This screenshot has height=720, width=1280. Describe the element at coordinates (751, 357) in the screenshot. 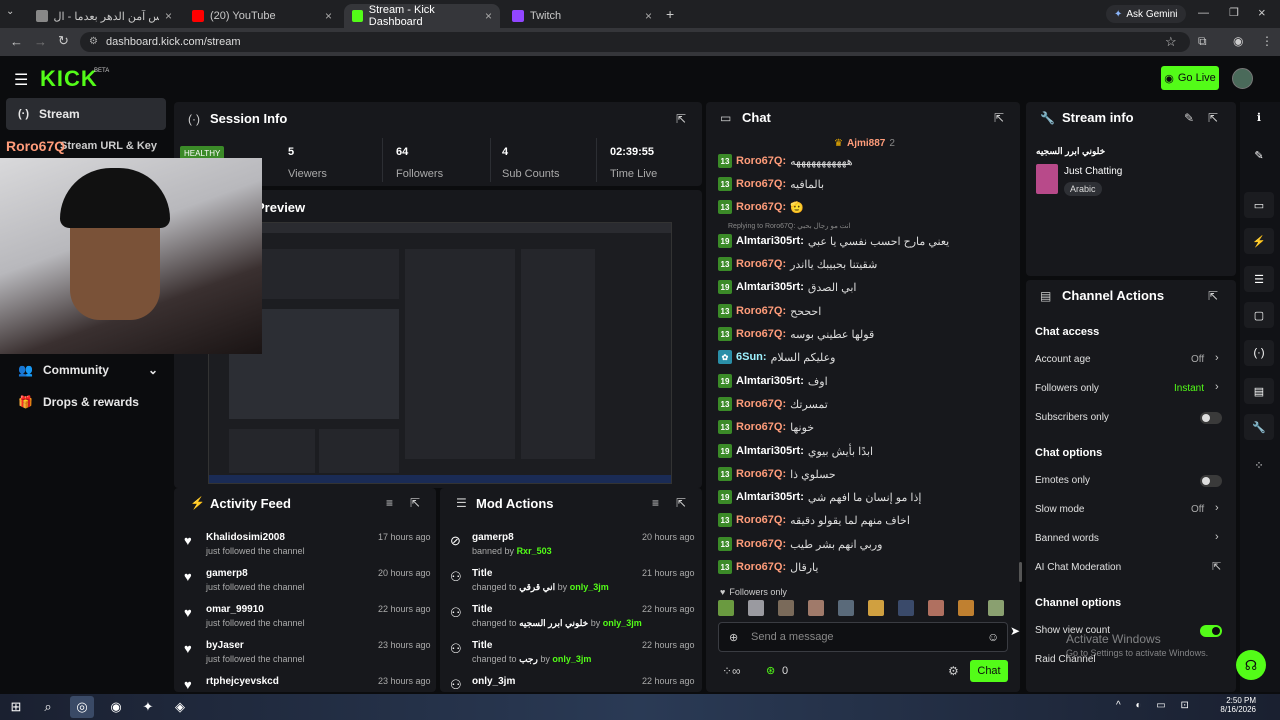

I see `chat-username: 6Sun:` at that location.